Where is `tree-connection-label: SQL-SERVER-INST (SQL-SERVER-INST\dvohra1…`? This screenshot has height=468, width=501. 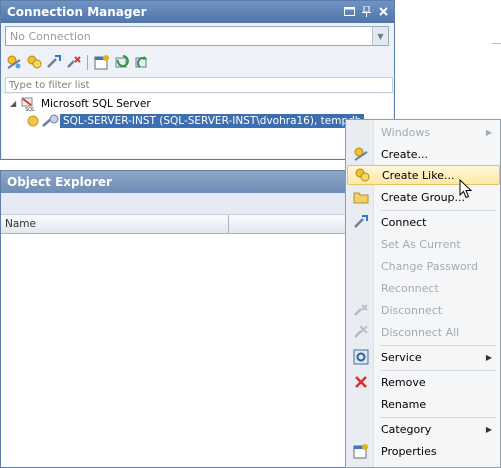 tree-connection-label: SQL-SERVER-INST (SQL-SERVER-INST\dvohra1… is located at coordinates (212, 120).